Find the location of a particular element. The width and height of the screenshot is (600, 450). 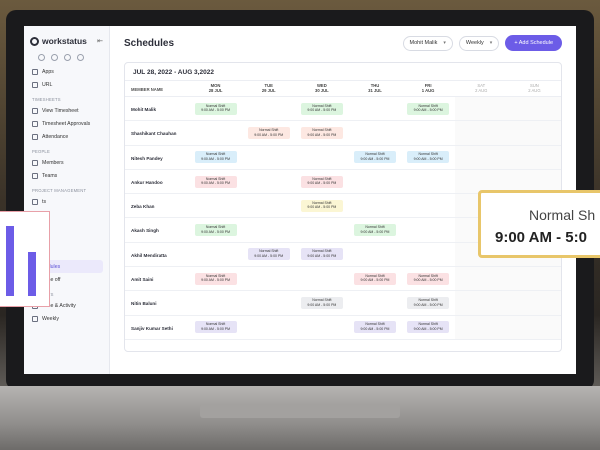

member-name: Akash Singh is located at coordinates (157, 229).